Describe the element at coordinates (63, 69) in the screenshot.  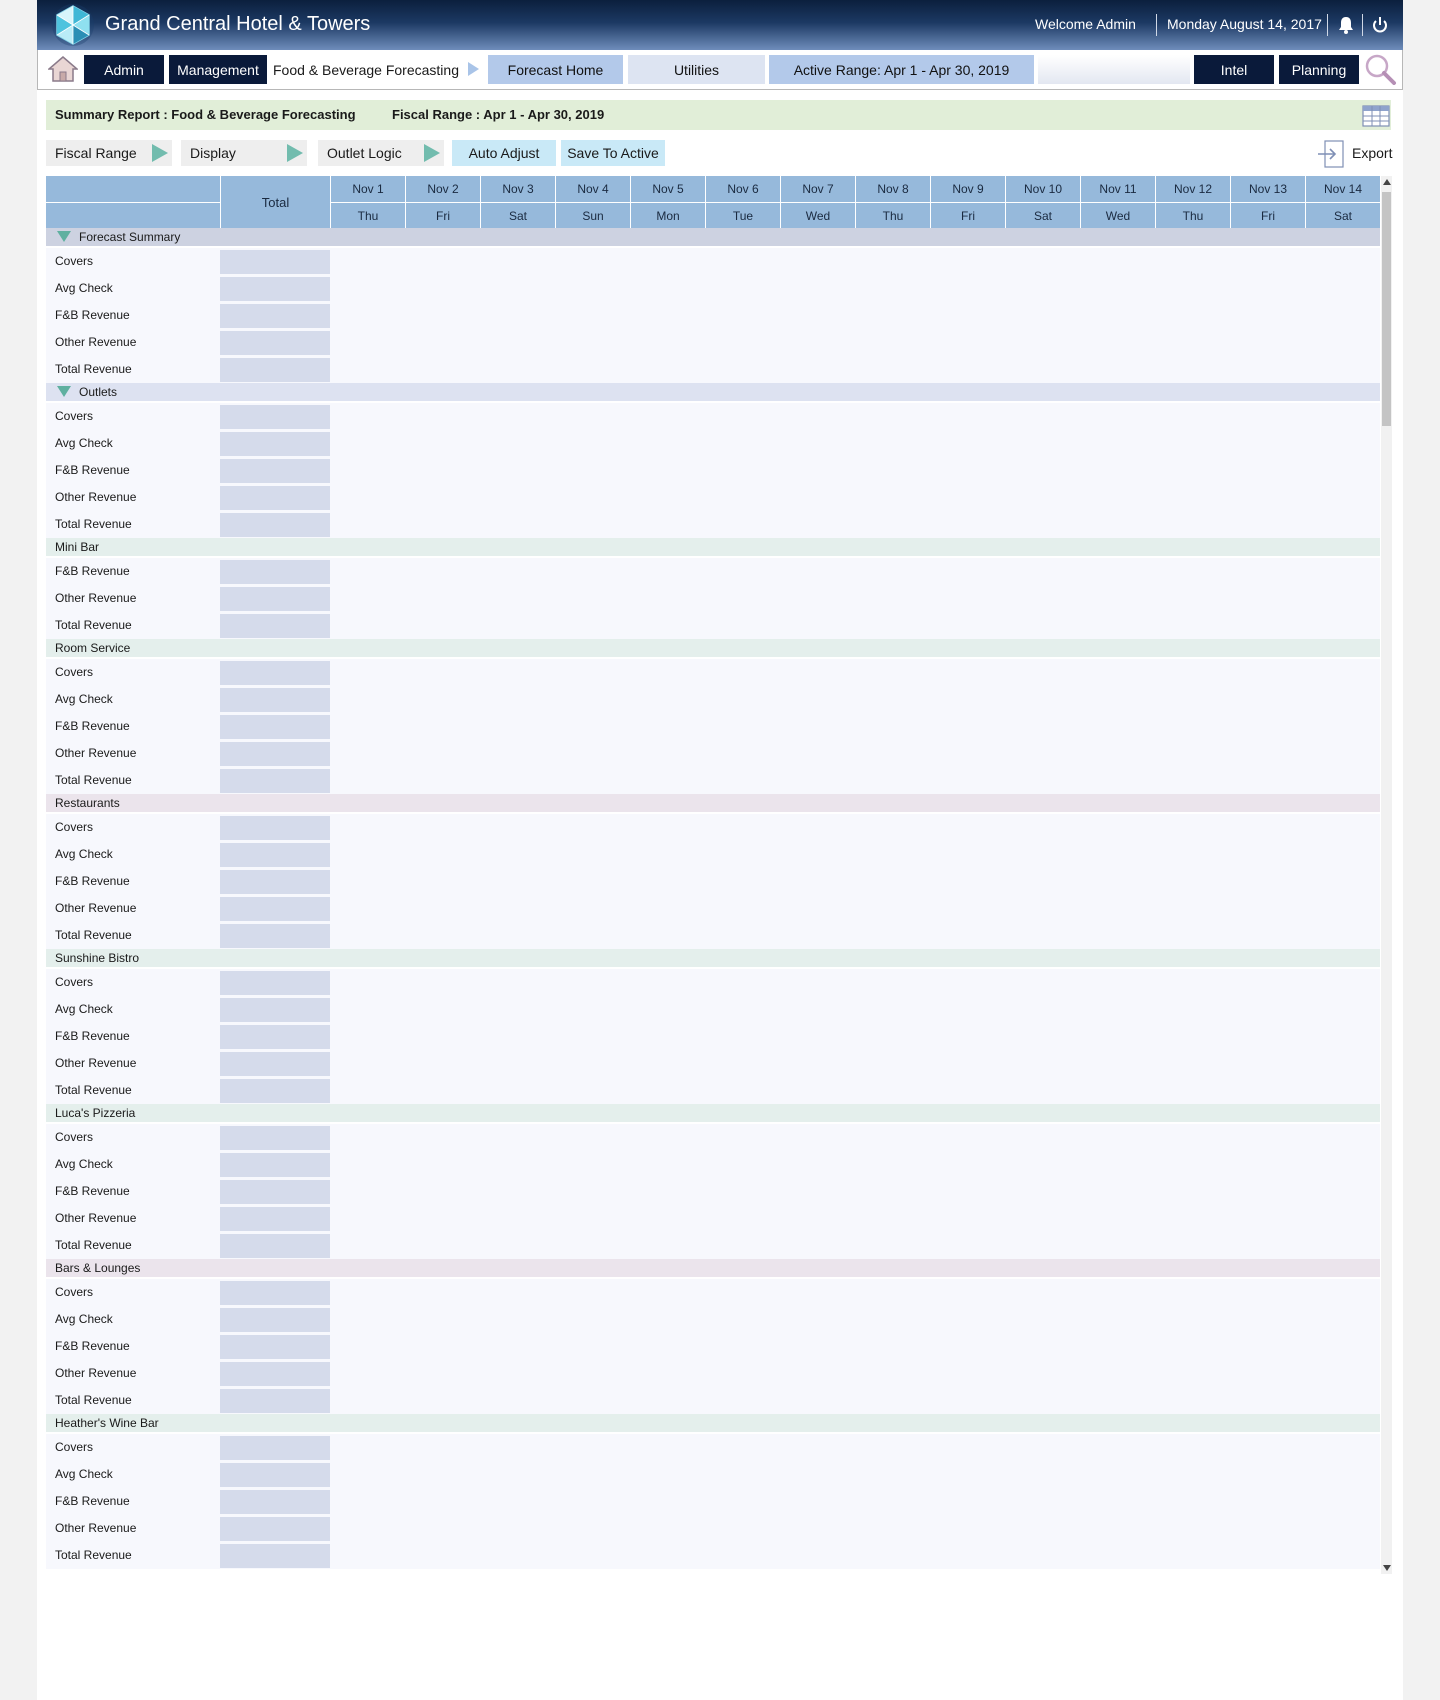
I see `home-icon` at that location.